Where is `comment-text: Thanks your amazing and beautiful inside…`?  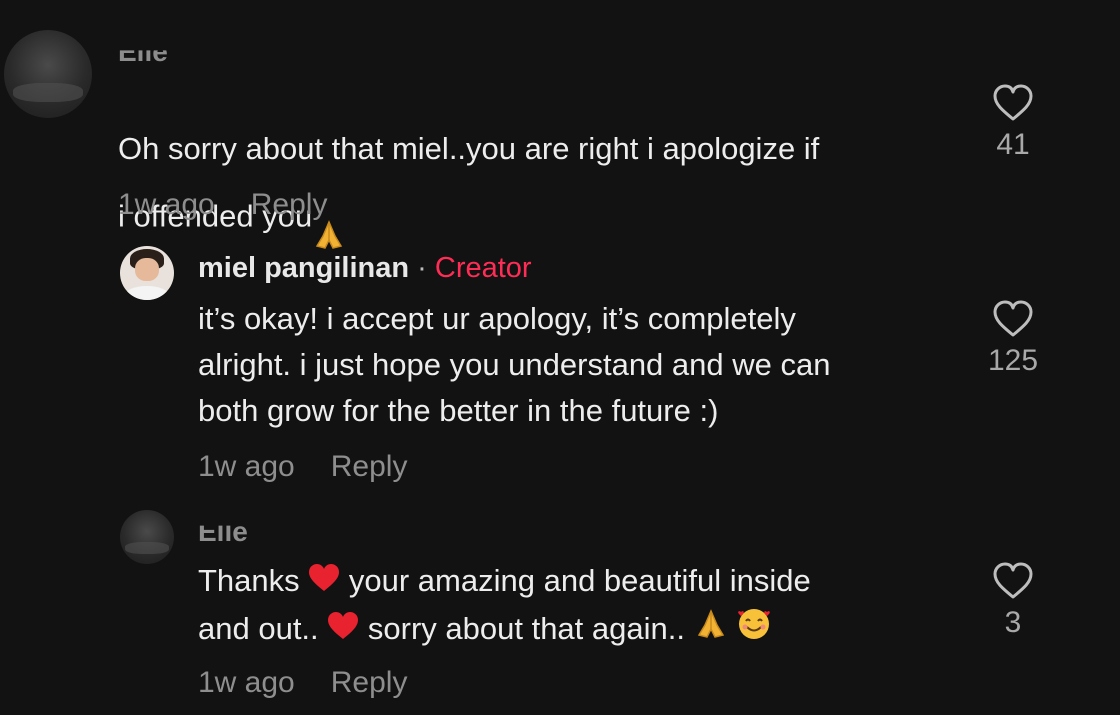 comment-text: Thanks your amazing and beautiful inside… is located at coordinates (583, 606).